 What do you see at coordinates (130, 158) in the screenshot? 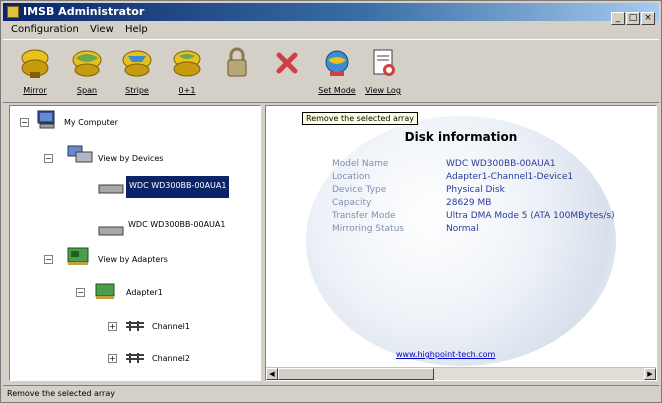
I see `tree-view-by-devices: View by Devices` at bounding box center [130, 158].